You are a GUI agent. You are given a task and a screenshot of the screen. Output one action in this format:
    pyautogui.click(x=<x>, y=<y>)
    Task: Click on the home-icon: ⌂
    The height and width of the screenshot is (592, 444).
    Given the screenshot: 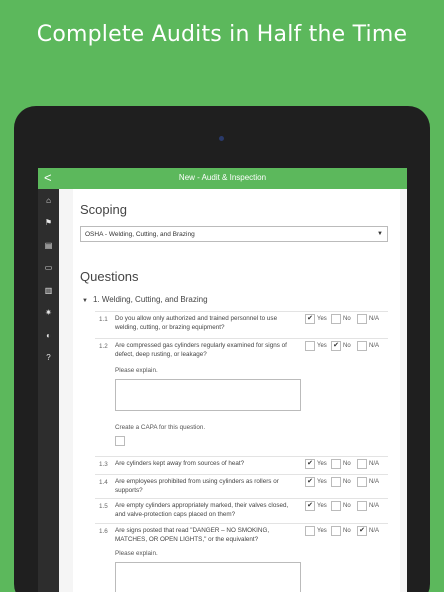 What is the action you would take?
    pyautogui.click(x=48, y=200)
    